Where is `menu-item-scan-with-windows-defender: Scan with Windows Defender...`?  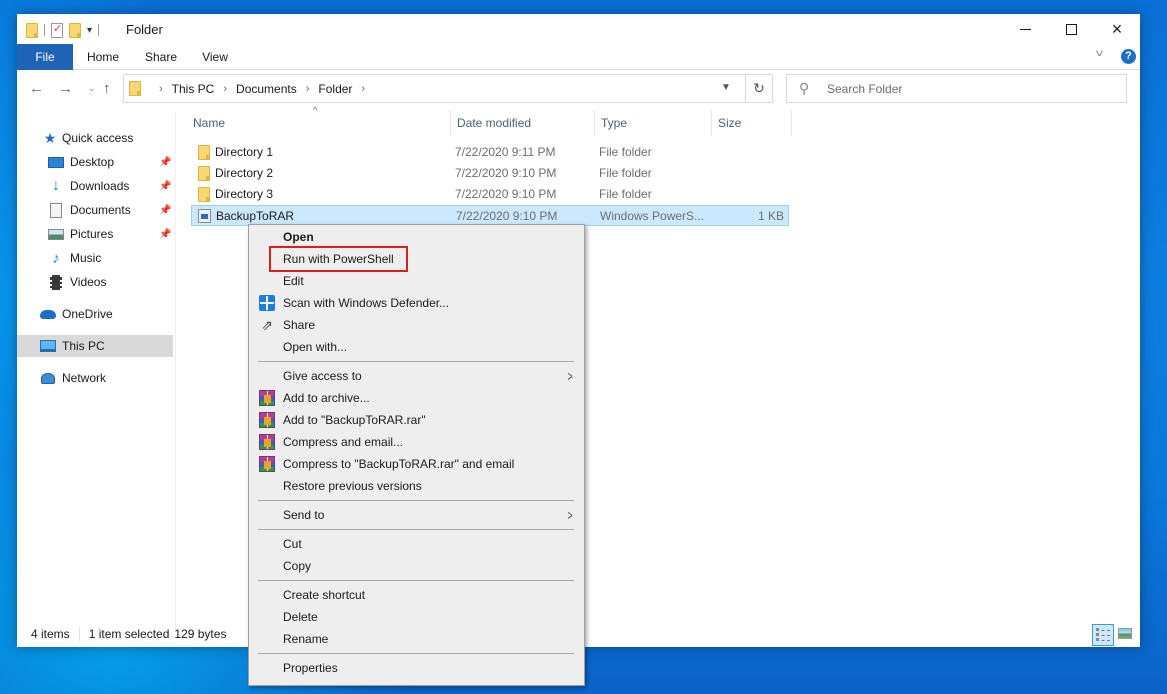
menu-item-scan-with-windows-defender: Scan with Windows Defender... is located at coordinates (416, 303).